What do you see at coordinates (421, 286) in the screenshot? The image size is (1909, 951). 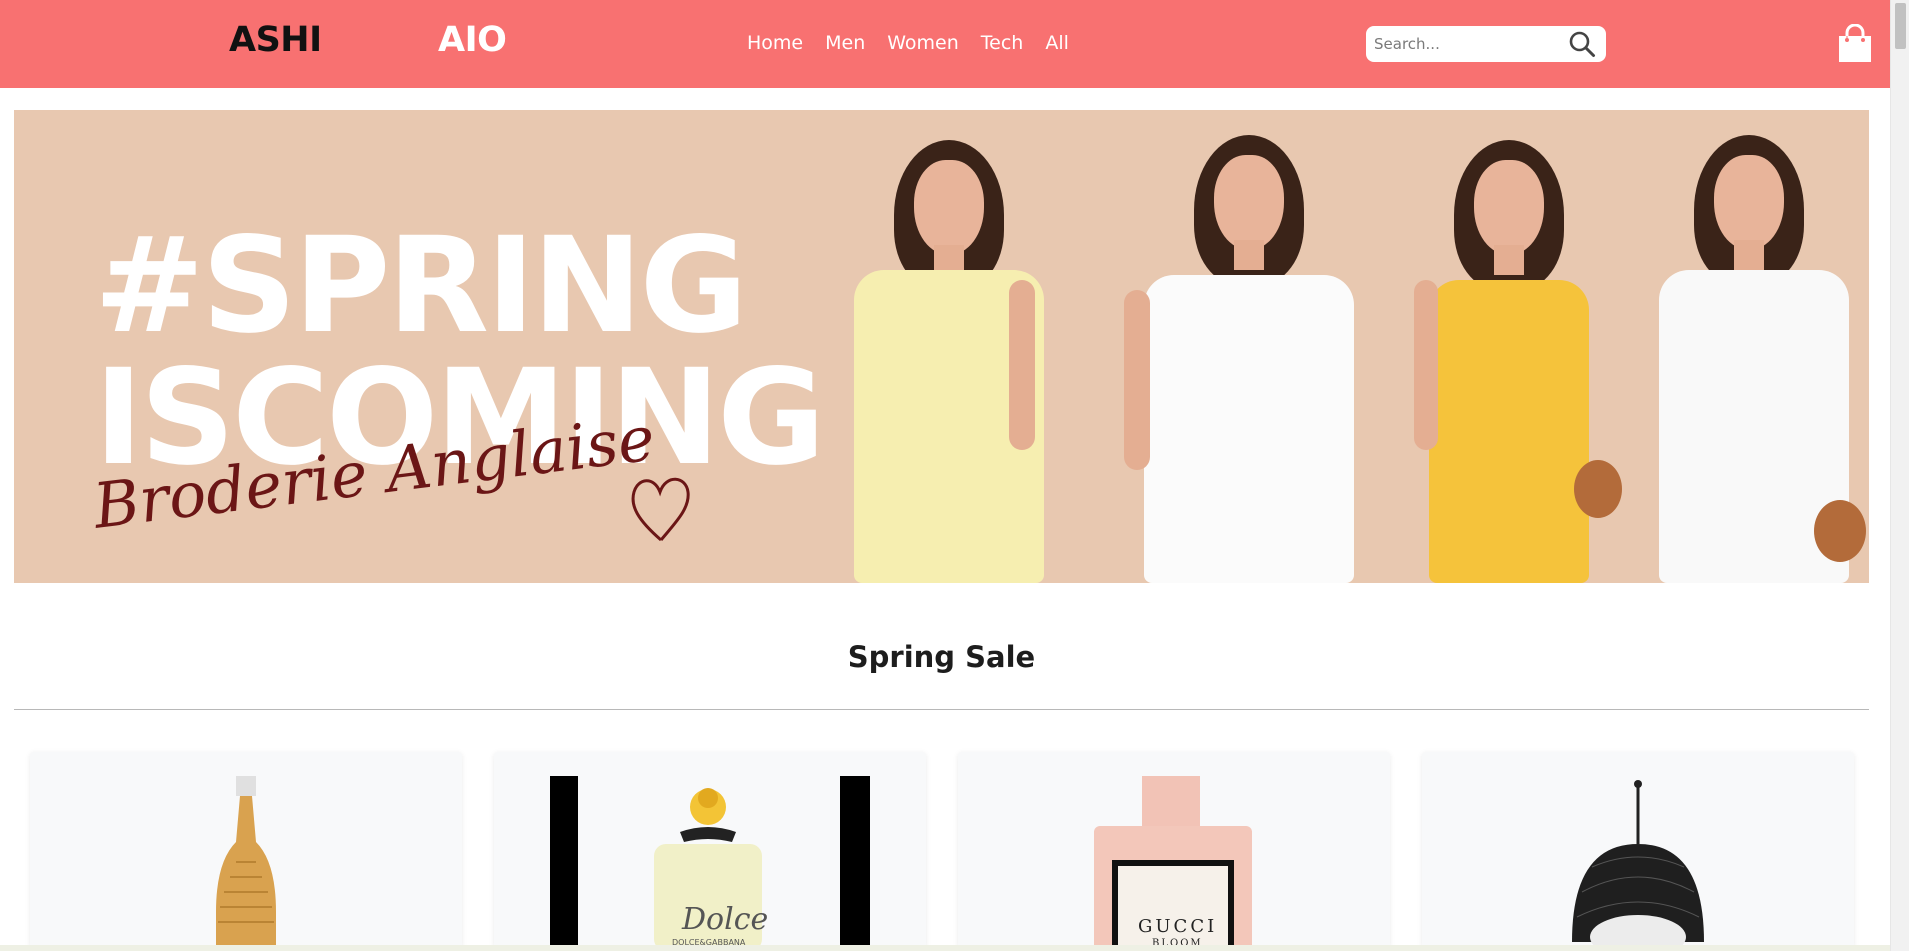 I see `hero-line-1: #SPRING` at bounding box center [421, 286].